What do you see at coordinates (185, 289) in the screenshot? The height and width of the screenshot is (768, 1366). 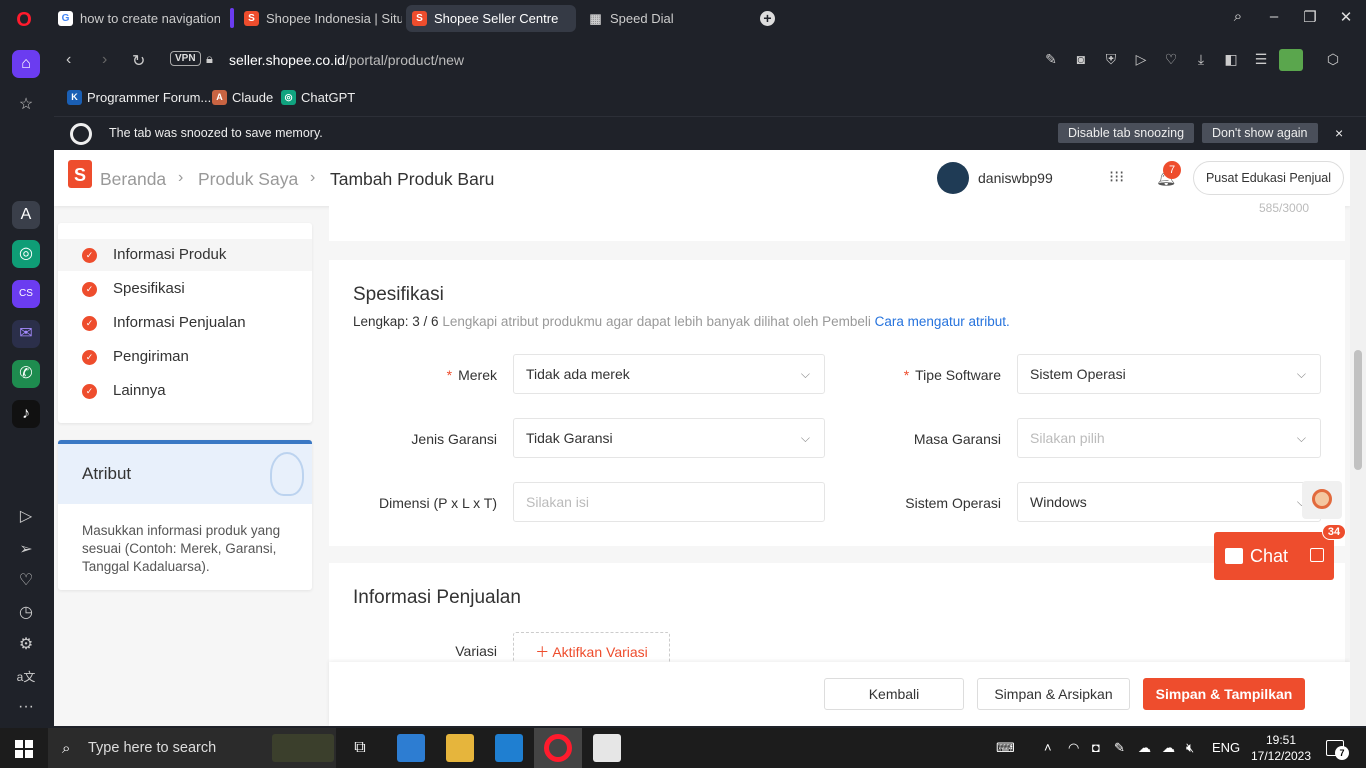 I see `nav-item-spesifikasi: ✓ Spesifikasi` at bounding box center [185, 289].